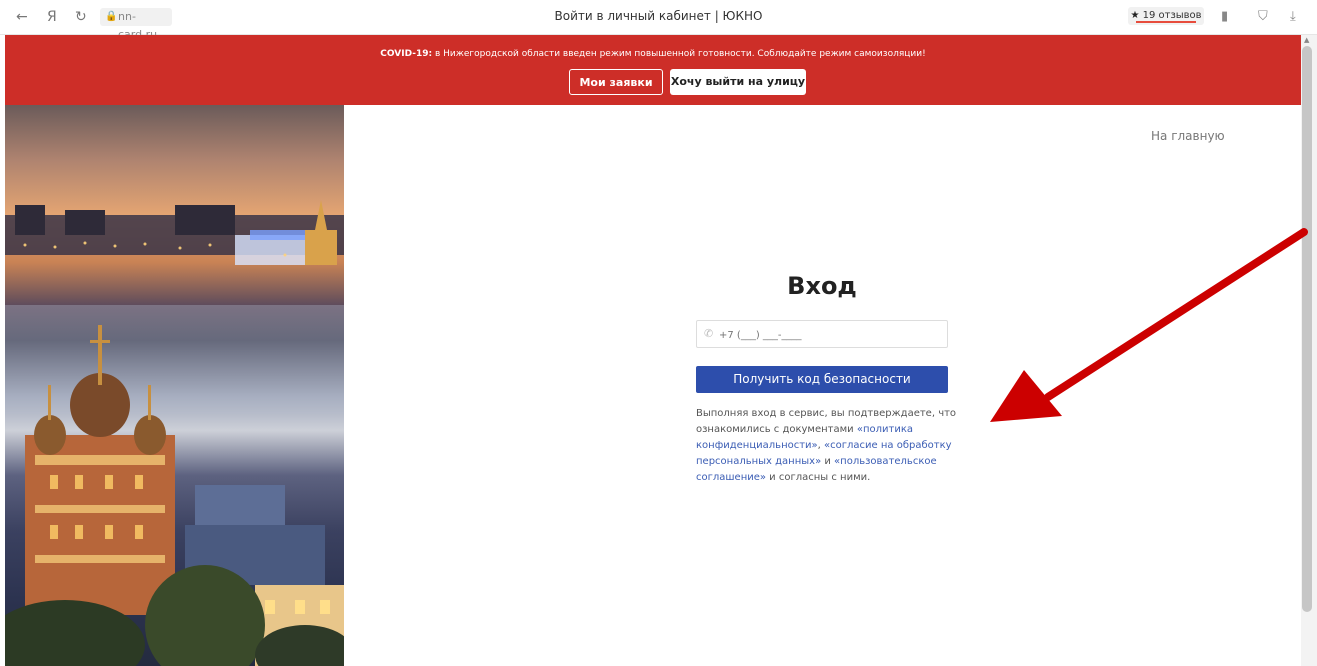 The width and height of the screenshot is (1317, 666). I want to click on download-icon: ⤓, so click(1293, 16).